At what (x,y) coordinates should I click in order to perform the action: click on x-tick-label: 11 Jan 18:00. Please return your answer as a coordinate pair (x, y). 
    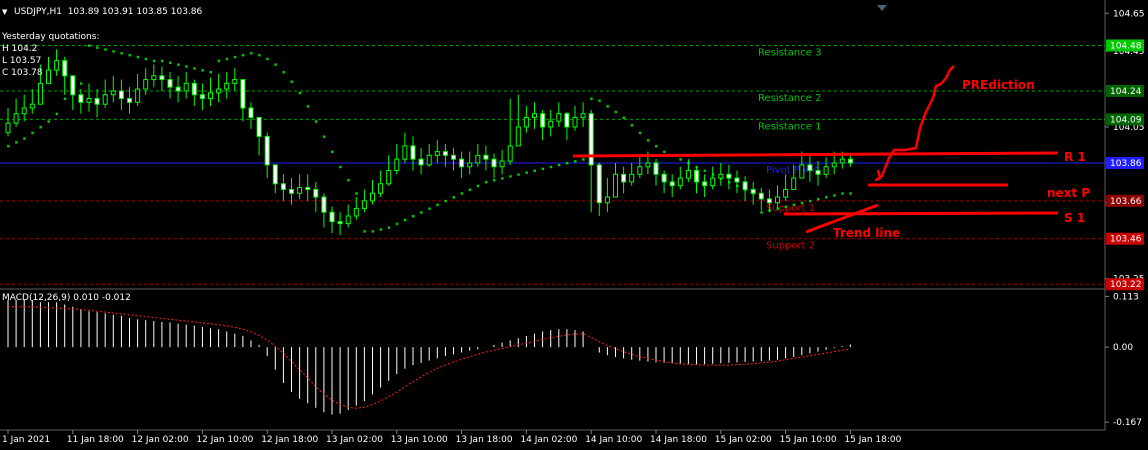
    Looking at the image, I should click on (95, 440).